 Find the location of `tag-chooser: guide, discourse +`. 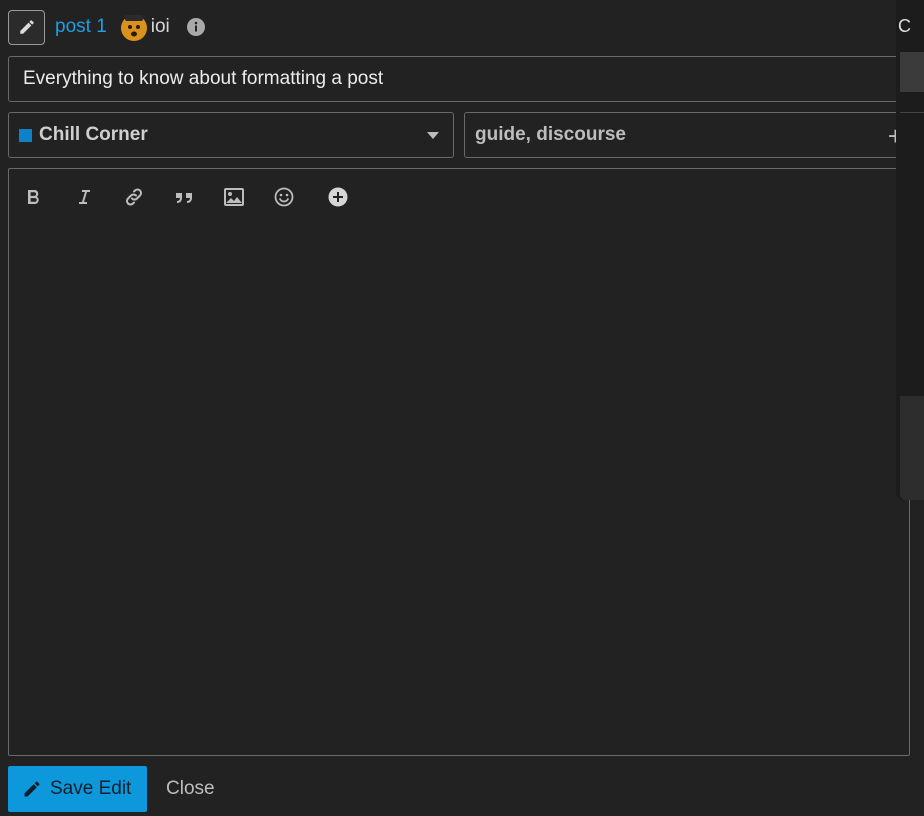

tag-chooser: guide, discourse + is located at coordinates (686, 135).